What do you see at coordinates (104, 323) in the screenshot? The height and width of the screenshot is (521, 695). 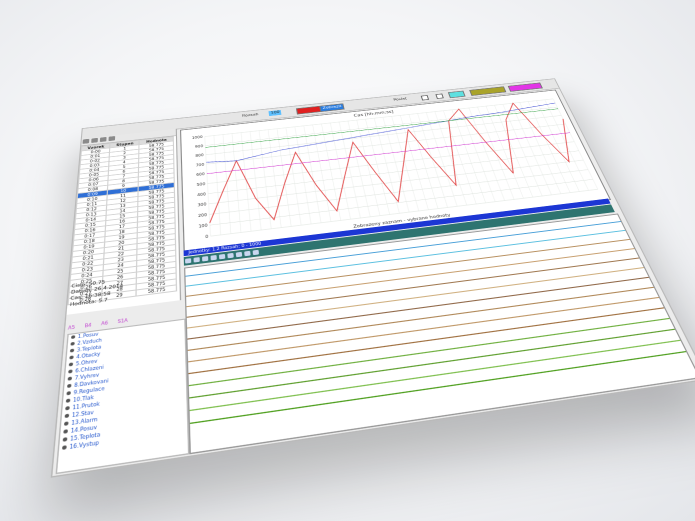 I see `tab: A6` at bounding box center [104, 323].